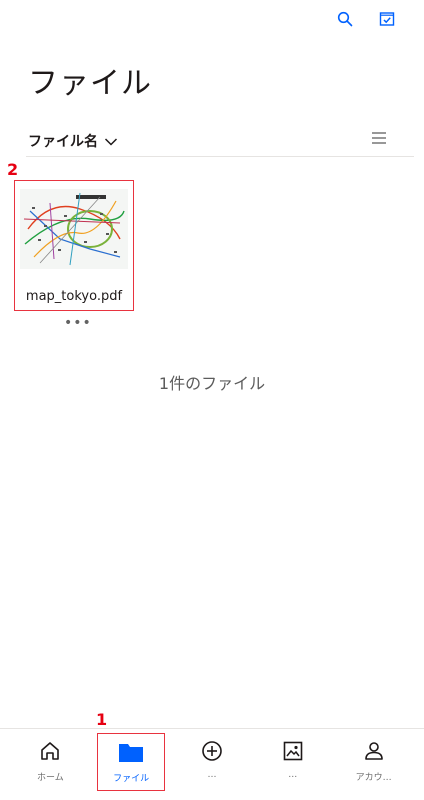 The width and height of the screenshot is (424, 800). I want to click on add-circle-icon, so click(212, 751).